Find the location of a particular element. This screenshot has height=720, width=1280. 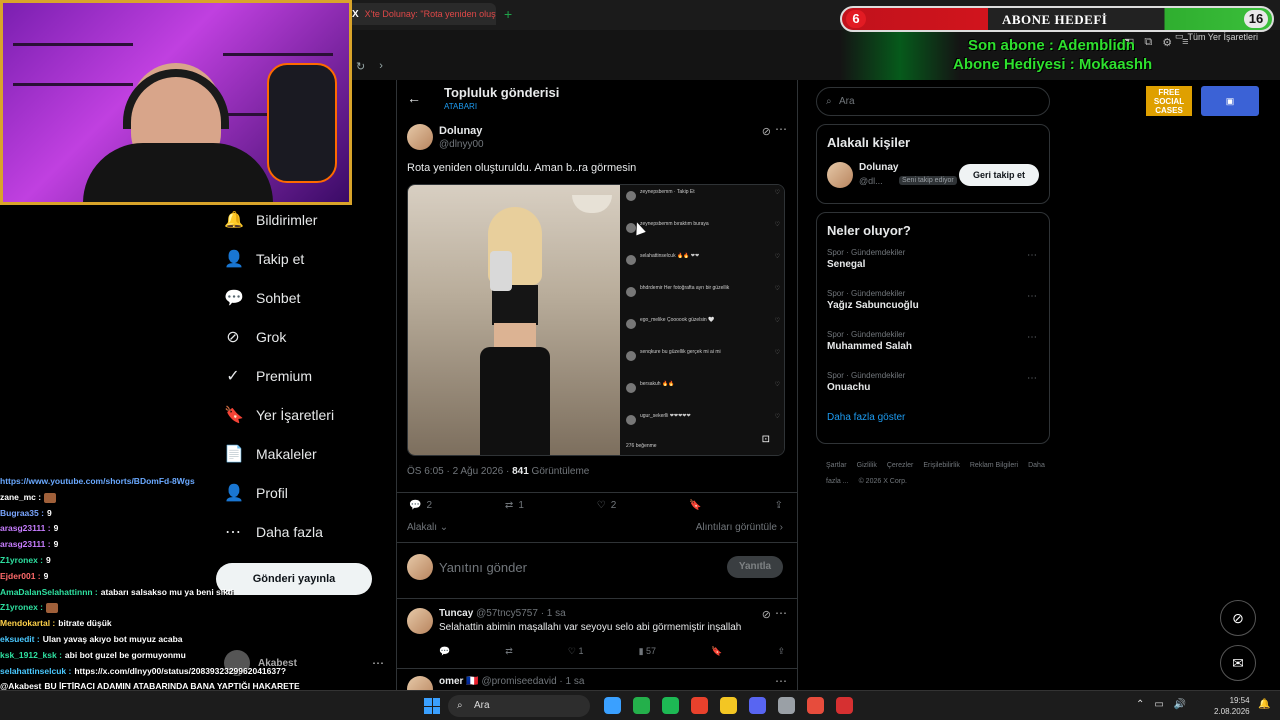

reply-count: 2 is located at coordinates (429, 505).